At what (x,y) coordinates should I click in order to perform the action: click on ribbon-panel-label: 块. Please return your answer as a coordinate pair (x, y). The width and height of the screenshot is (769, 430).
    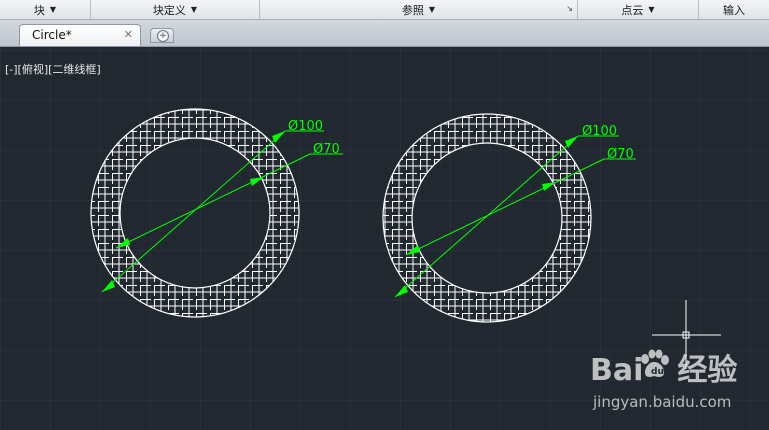
    Looking at the image, I should click on (39, 10).